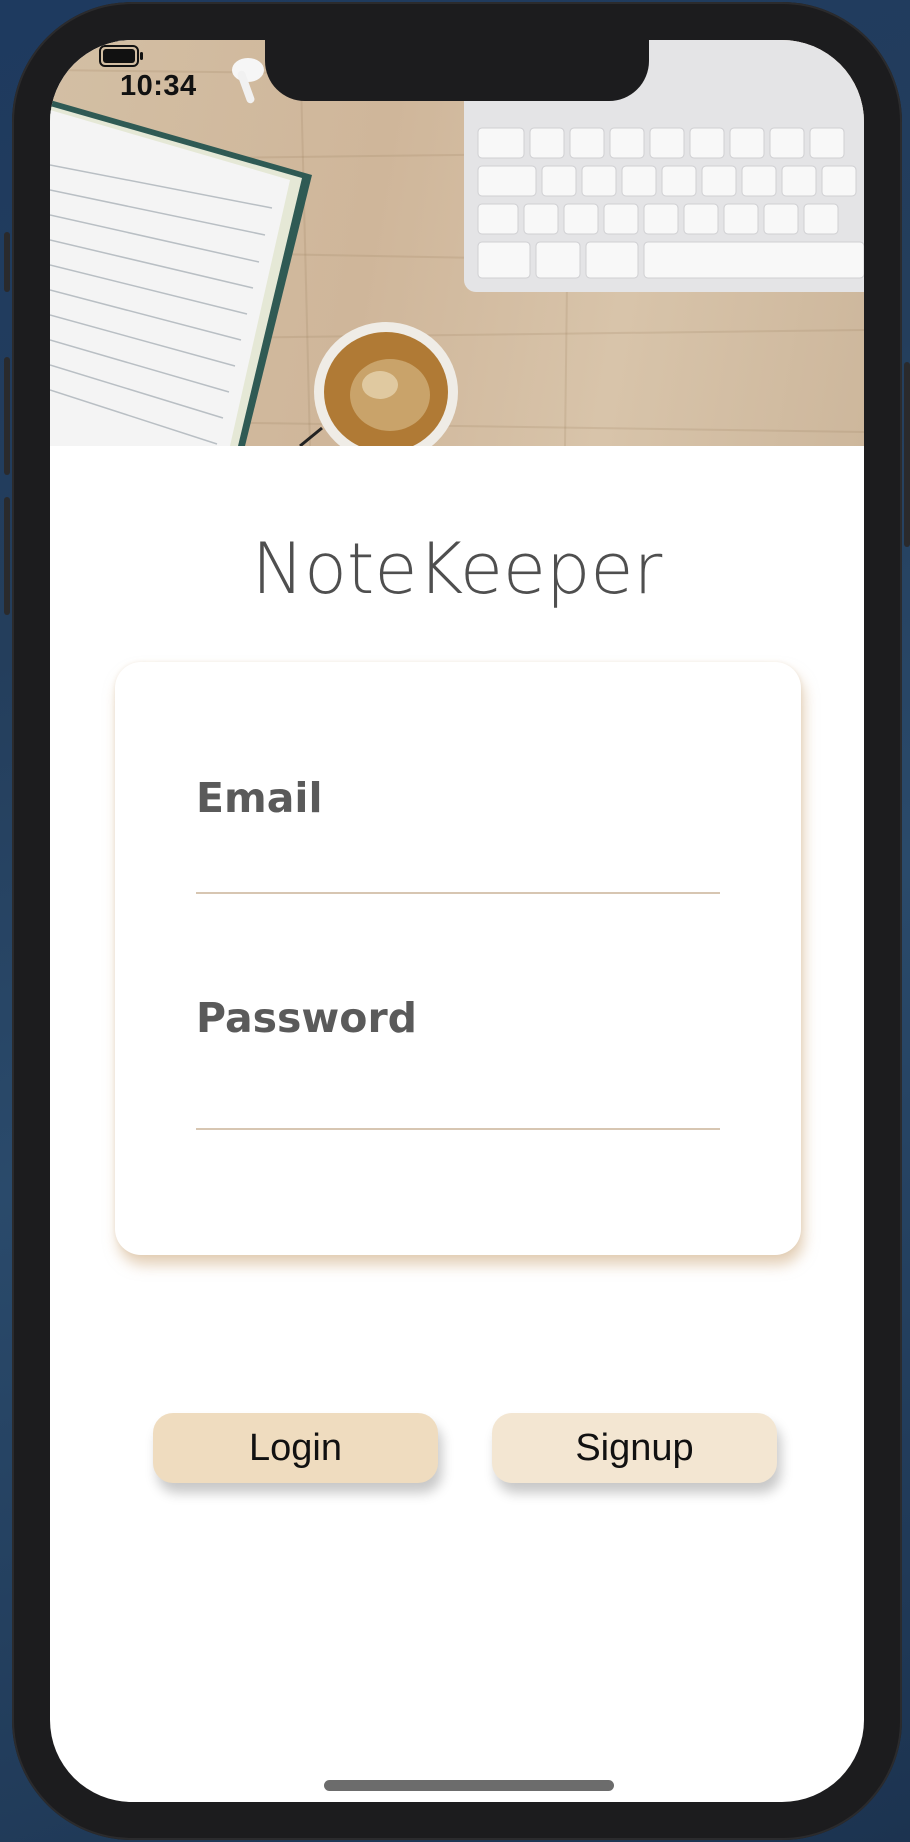 This screenshot has height=1842, width=910. Describe the element at coordinates (7, 556) in the screenshot. I see `volume-down-button` at that location.